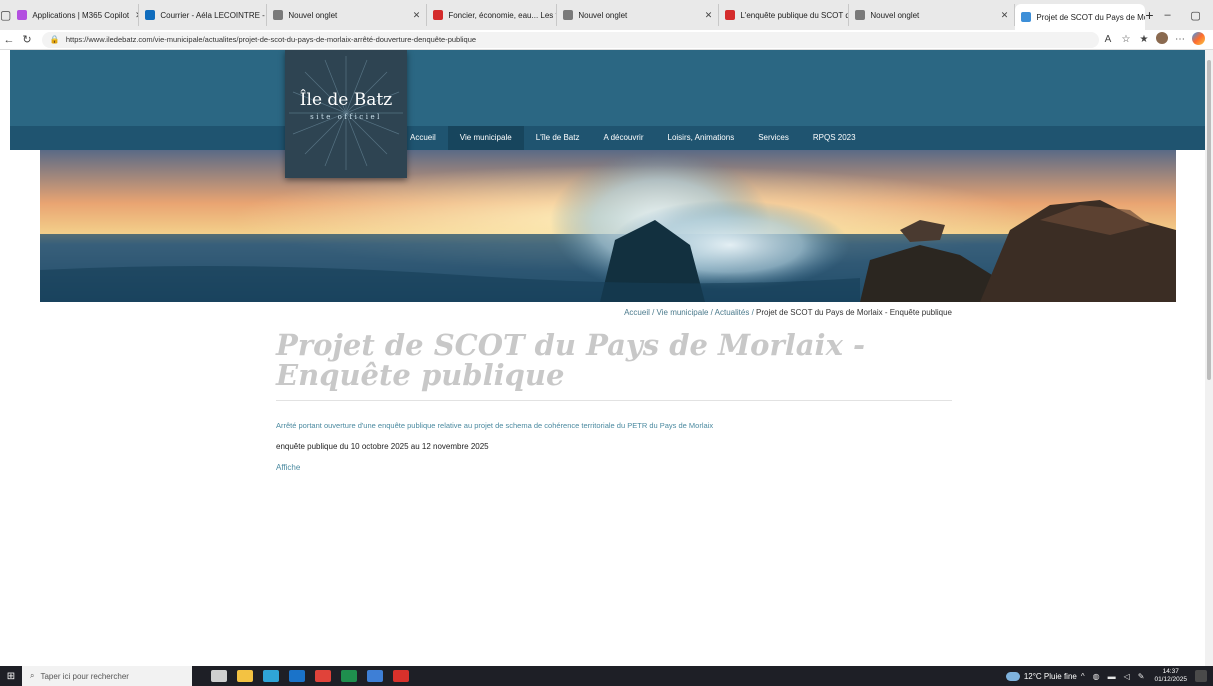 The height and width of the screenshot is (686, 1213). I want to click on scrollbar-thumb, so click(1209, 220).